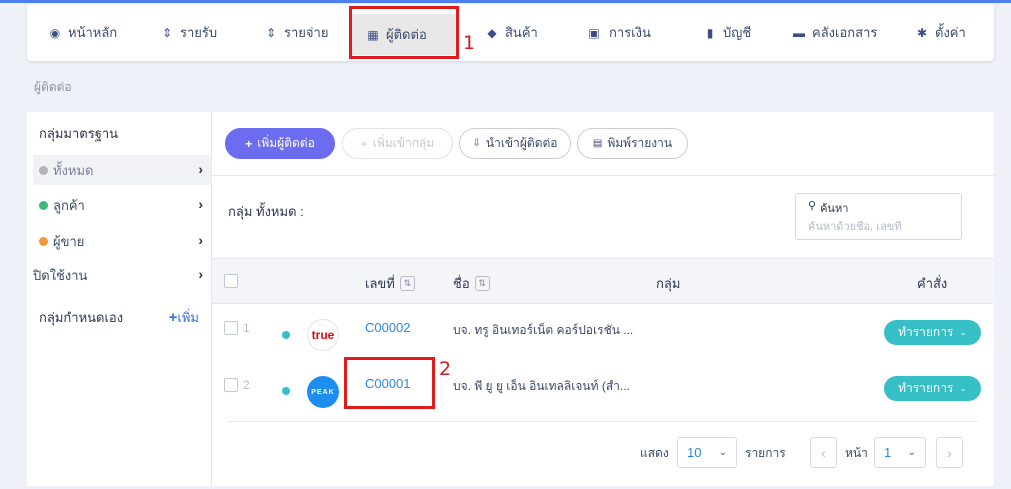  What do you see at coordinates (246, 328) in the screenshot?
I see `row-number: 1` at bounding box center [246, 328].